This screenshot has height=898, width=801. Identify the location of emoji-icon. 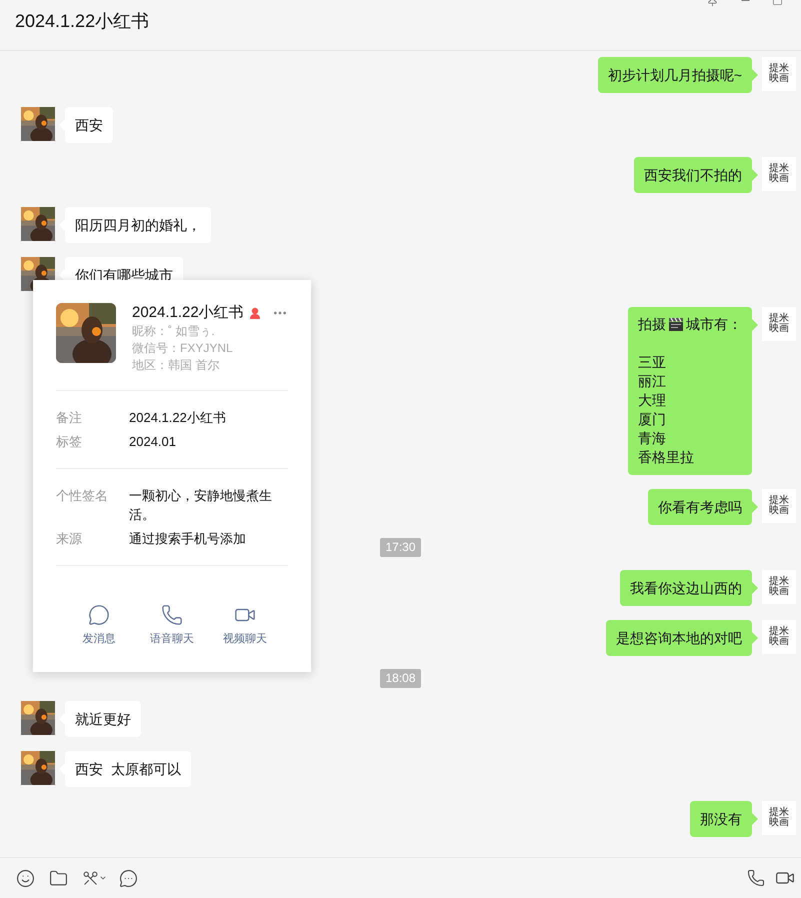
(25, 878).